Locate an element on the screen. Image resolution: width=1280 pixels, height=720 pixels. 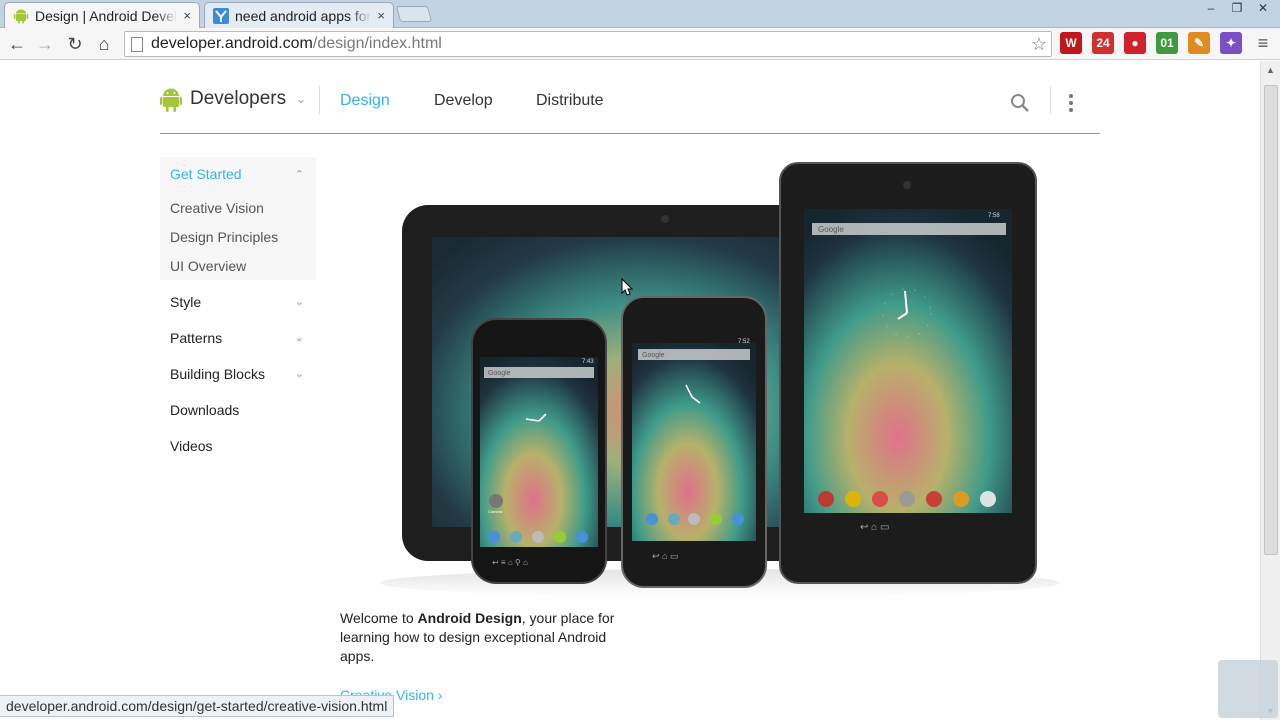
stop-extension-icon: ● is located at coordinates (1135, 43).